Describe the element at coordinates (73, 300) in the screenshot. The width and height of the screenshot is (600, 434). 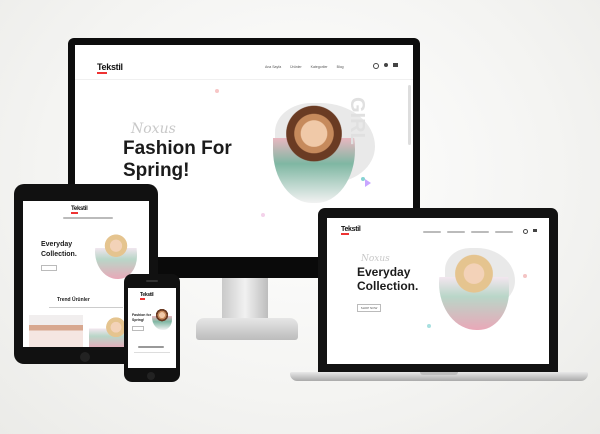
I see `section-title: Trend Ürünler` at that location.